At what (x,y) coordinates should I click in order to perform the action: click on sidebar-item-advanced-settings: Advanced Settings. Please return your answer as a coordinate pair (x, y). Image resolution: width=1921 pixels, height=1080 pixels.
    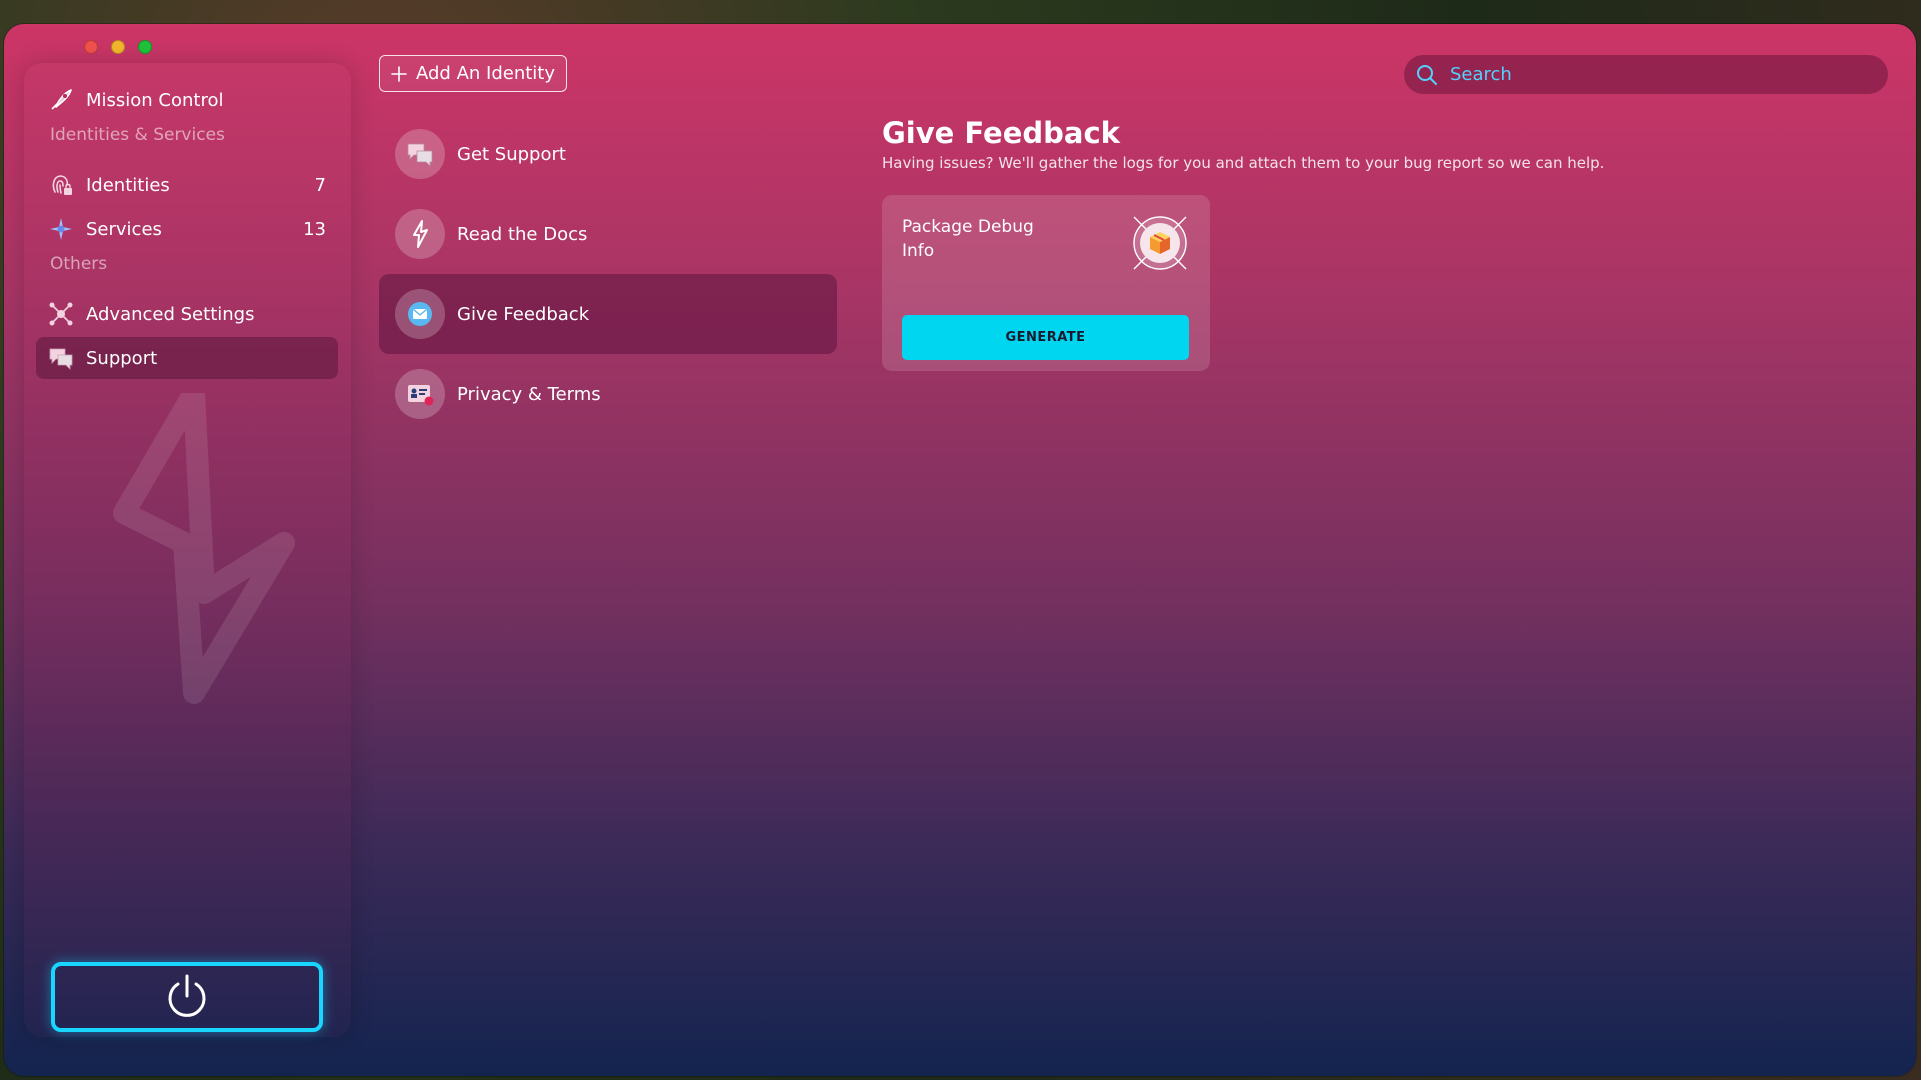
    Looking at the image, I should click on (187, 314).